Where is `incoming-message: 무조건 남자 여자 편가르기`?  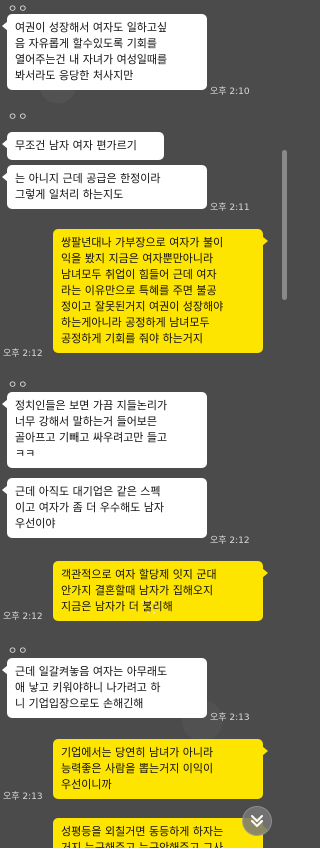 incoming-message: 무조건 남자 여자 편가르기 is located at coordinates (83, 146).